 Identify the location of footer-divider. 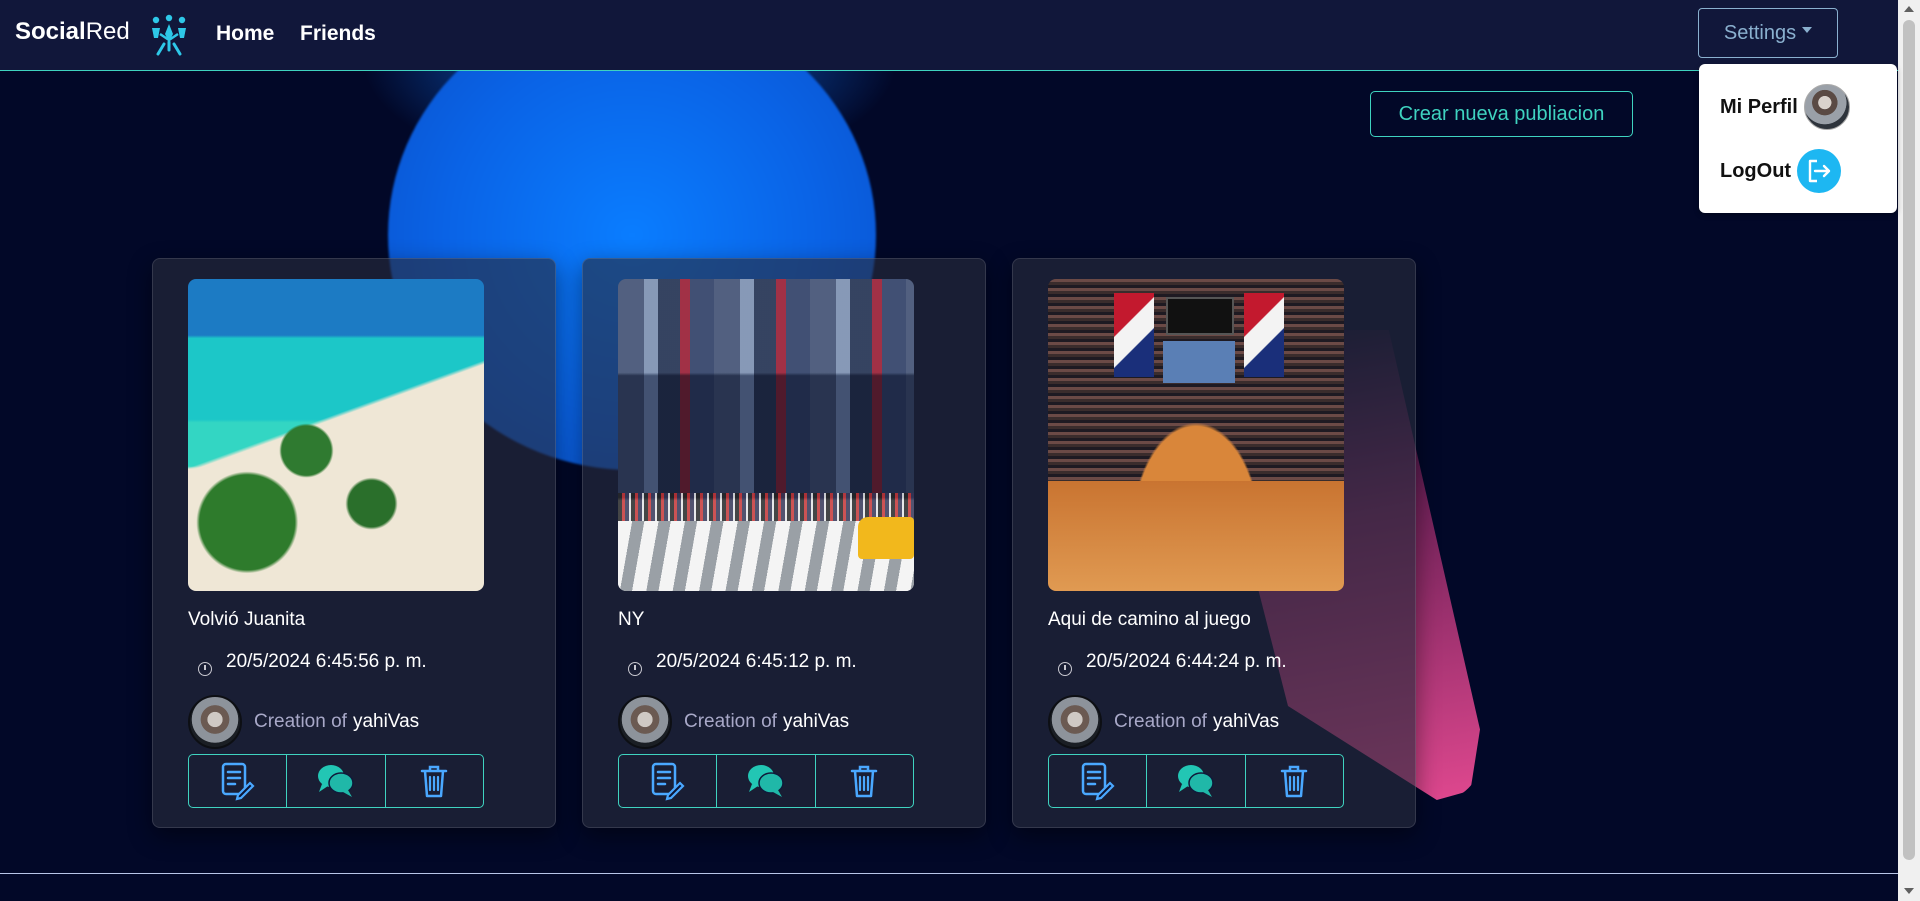
(949, 873).